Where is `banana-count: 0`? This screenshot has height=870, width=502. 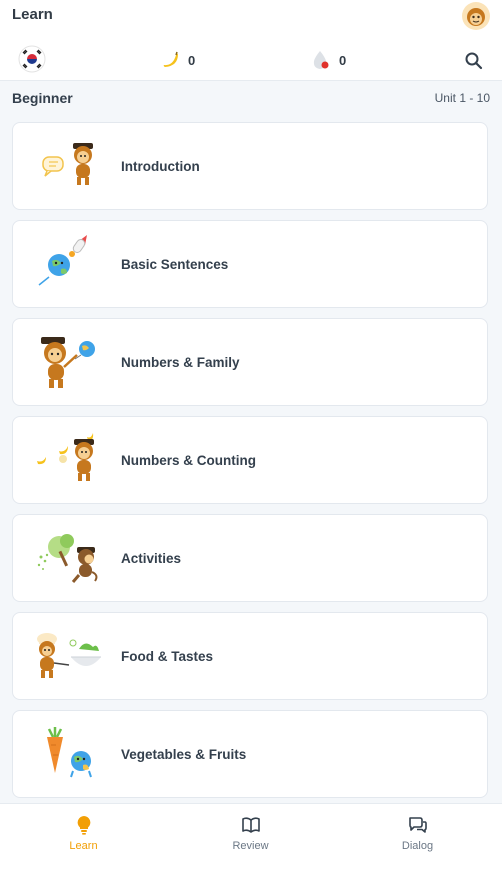 banana-count: 0 is located at coordinates (192, 60).